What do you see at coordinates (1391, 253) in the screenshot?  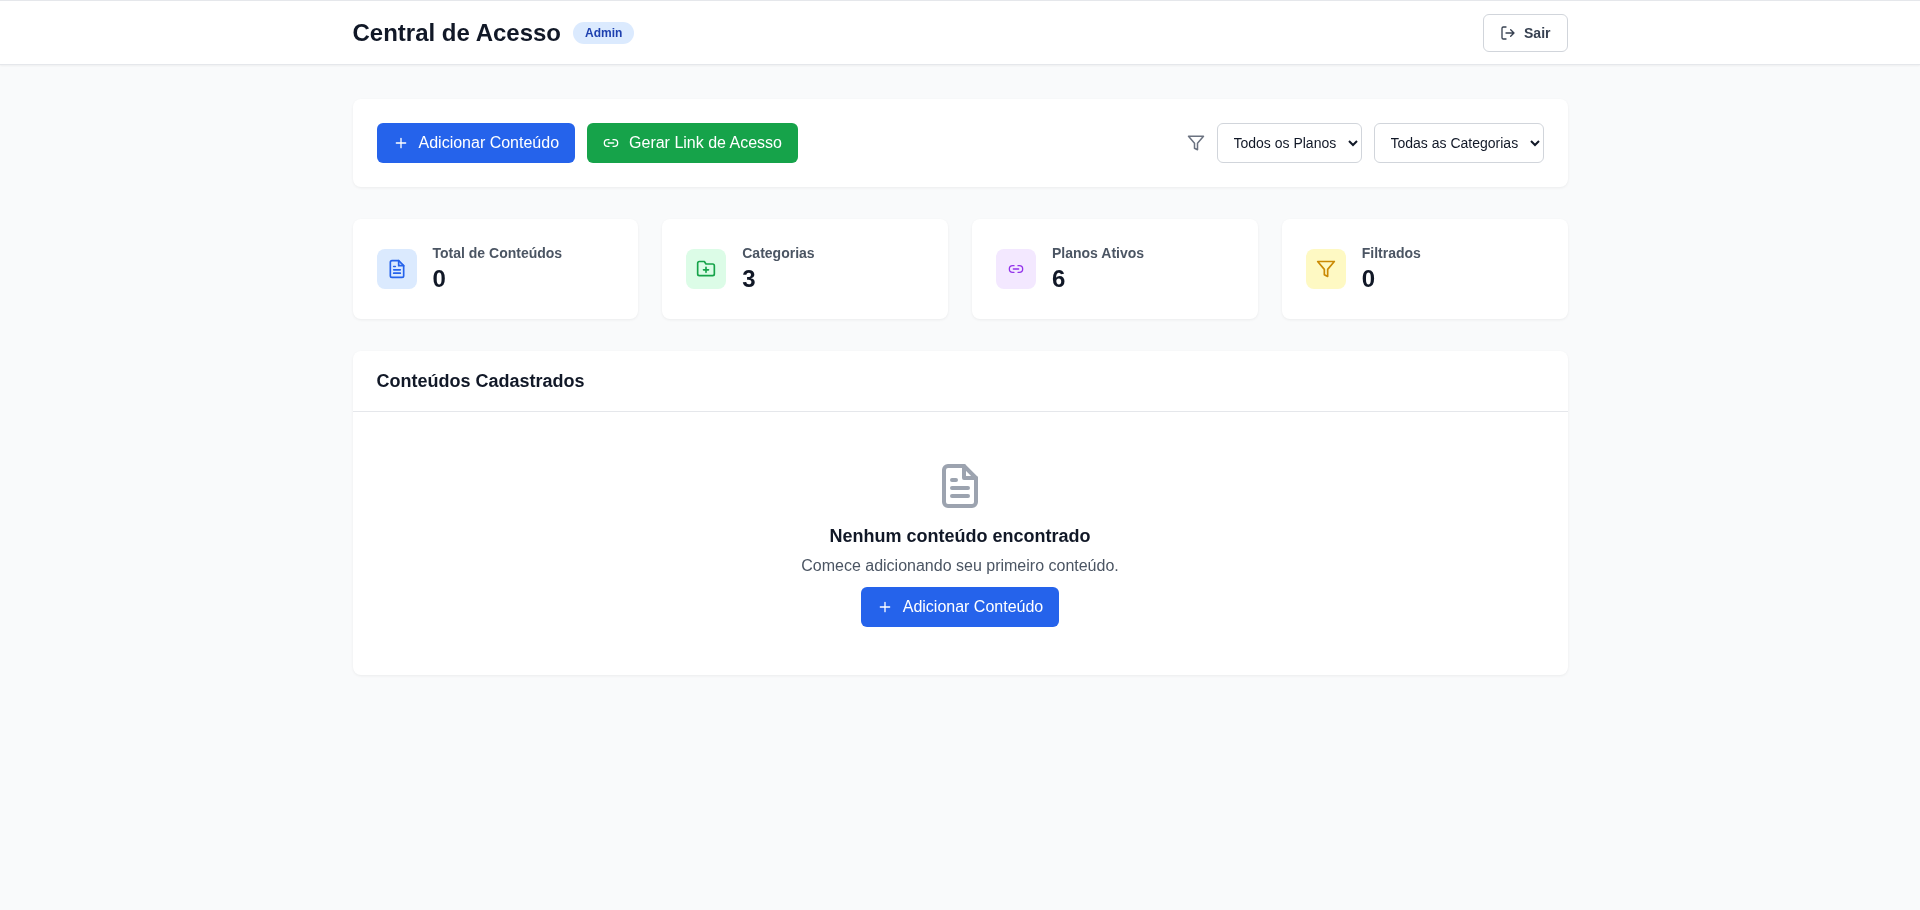 I see `stat-label: Filtrados` at bounding box center [1391, 253].